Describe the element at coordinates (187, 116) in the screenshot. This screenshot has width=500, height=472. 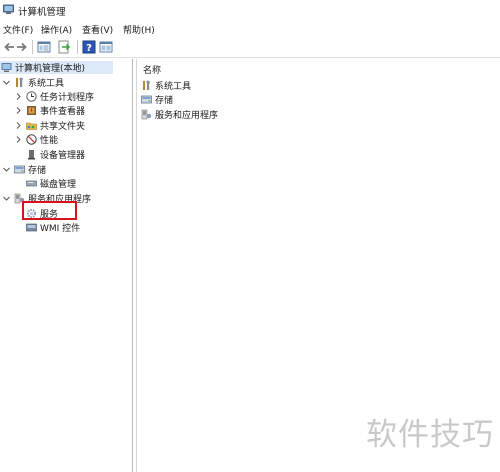
I see `list-item-label: 服务和应用程序` at that location.